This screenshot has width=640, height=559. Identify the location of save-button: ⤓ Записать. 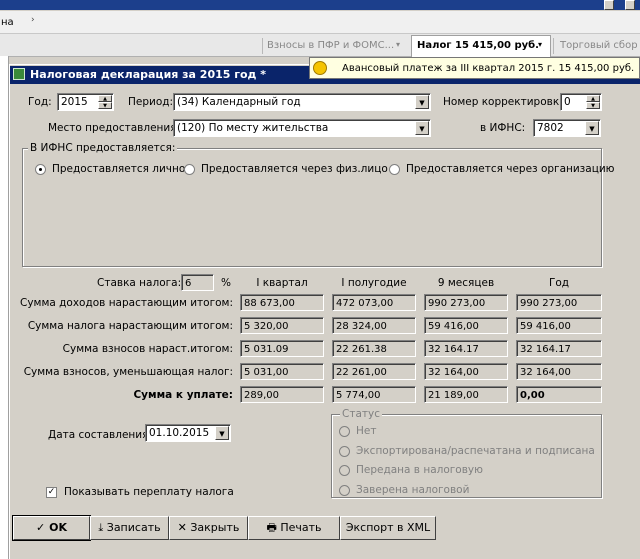
(129, 528).